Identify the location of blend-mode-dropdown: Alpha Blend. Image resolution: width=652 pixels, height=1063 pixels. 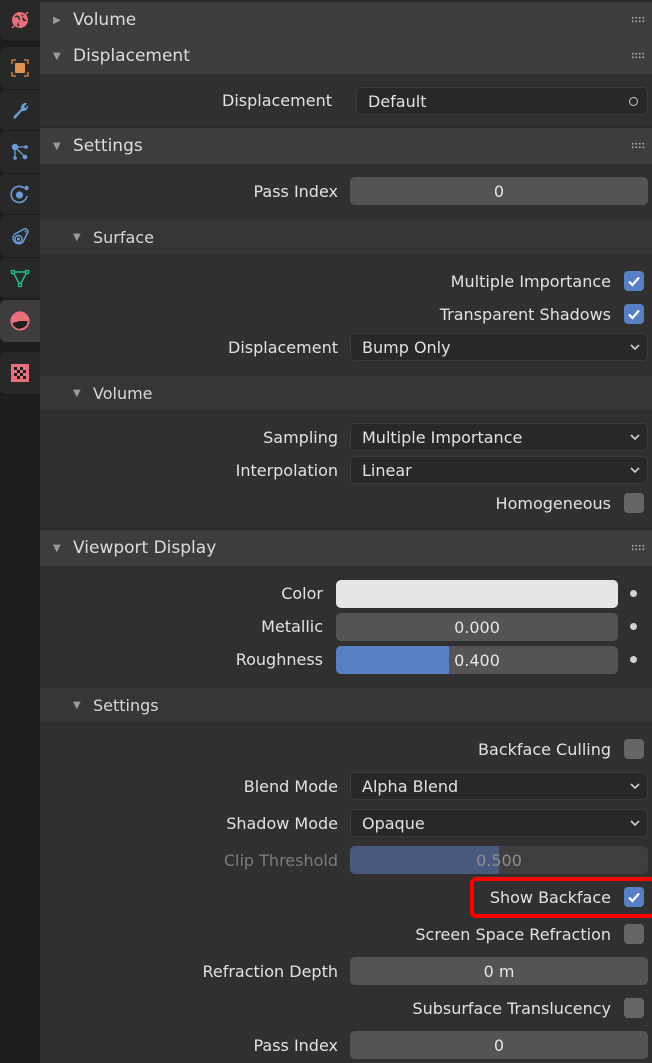
(499, 786).